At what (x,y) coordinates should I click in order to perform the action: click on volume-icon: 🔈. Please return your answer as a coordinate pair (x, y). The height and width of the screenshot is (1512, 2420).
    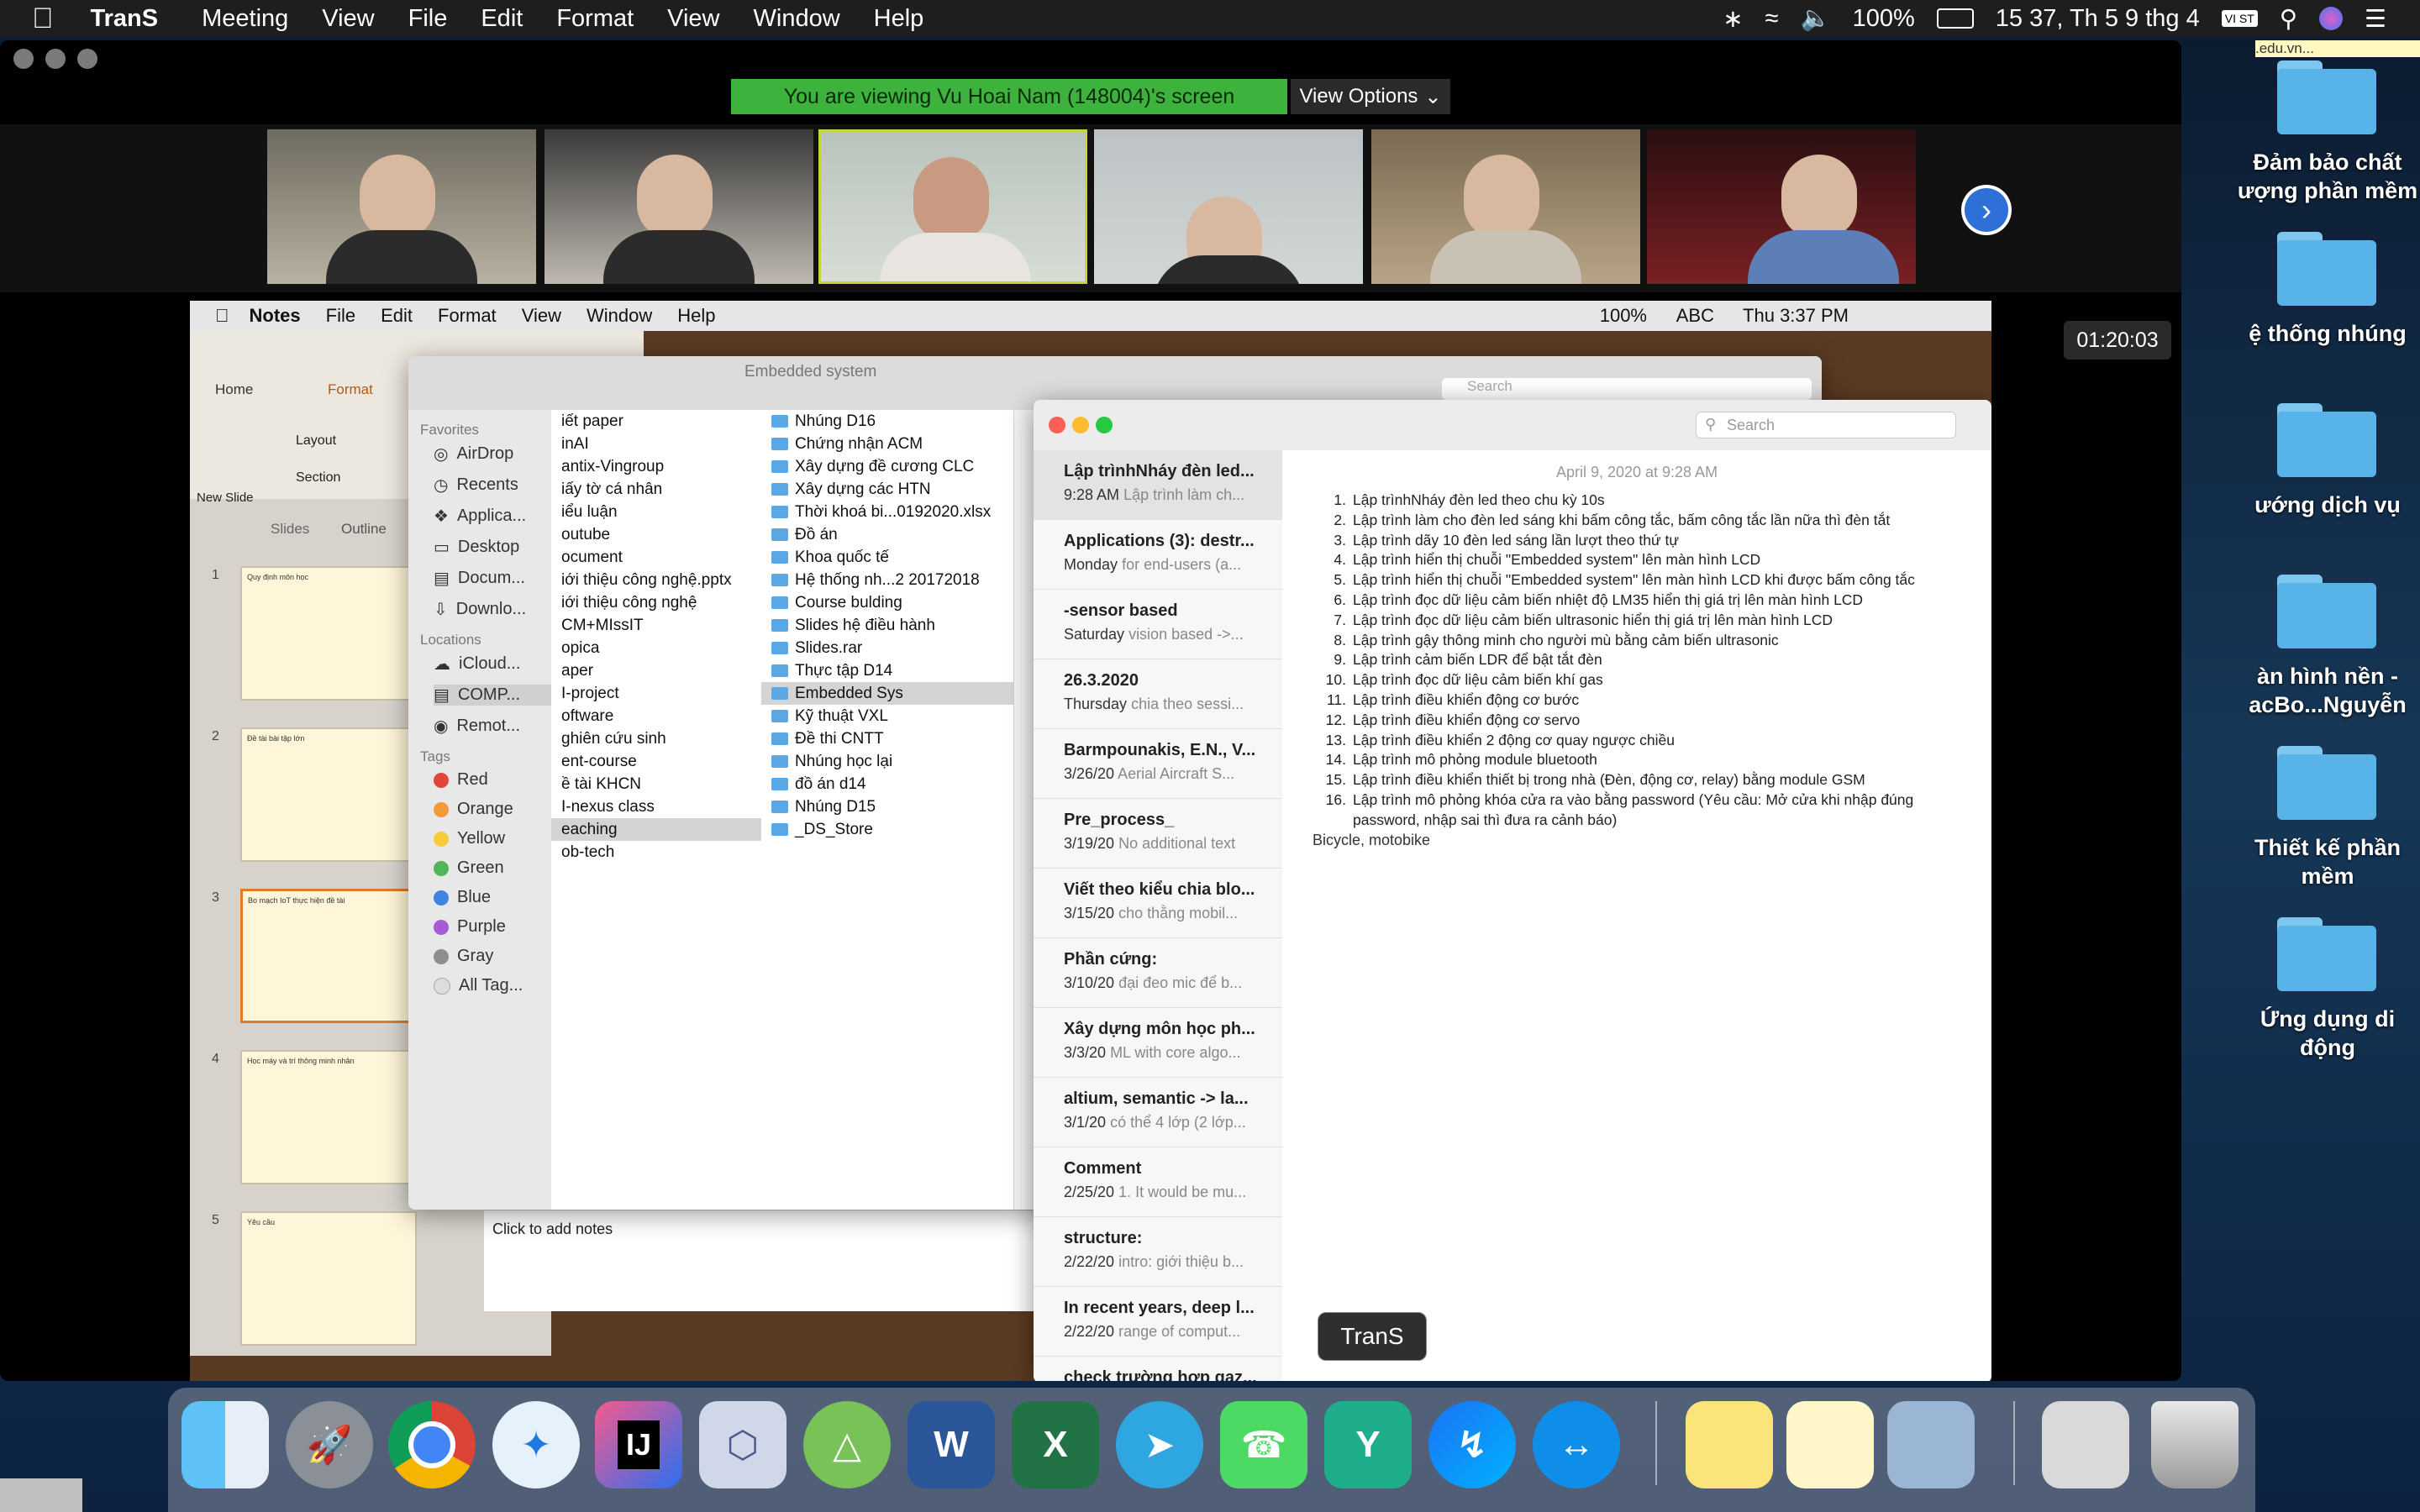
    Looking at the image, I should click on (1816, 18).